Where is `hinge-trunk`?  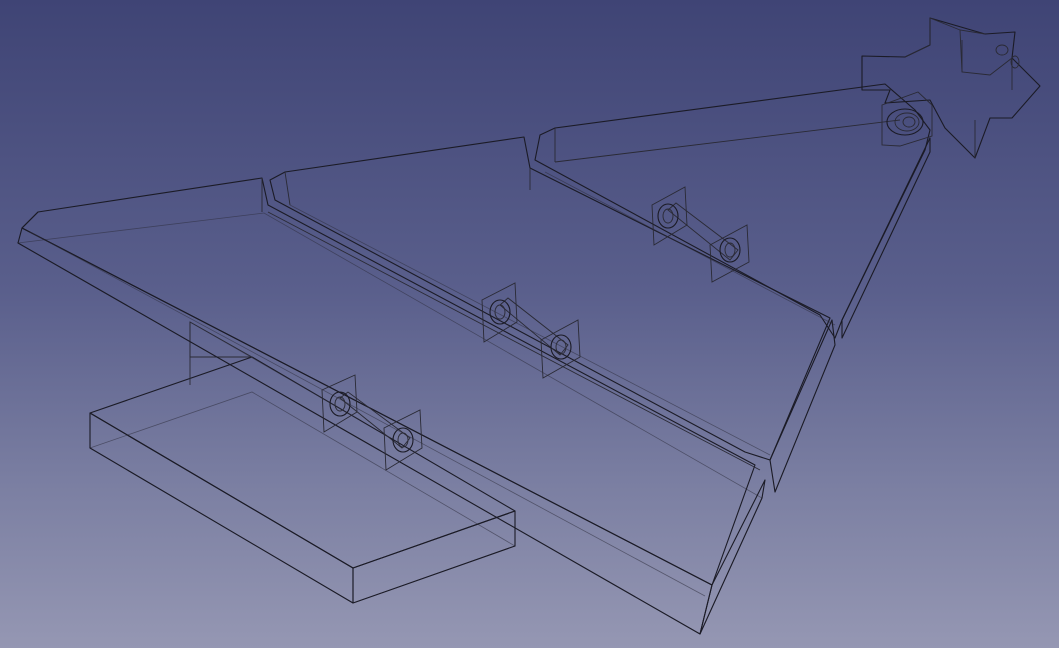 hinge-trunk is located at coordinates (372, 422).